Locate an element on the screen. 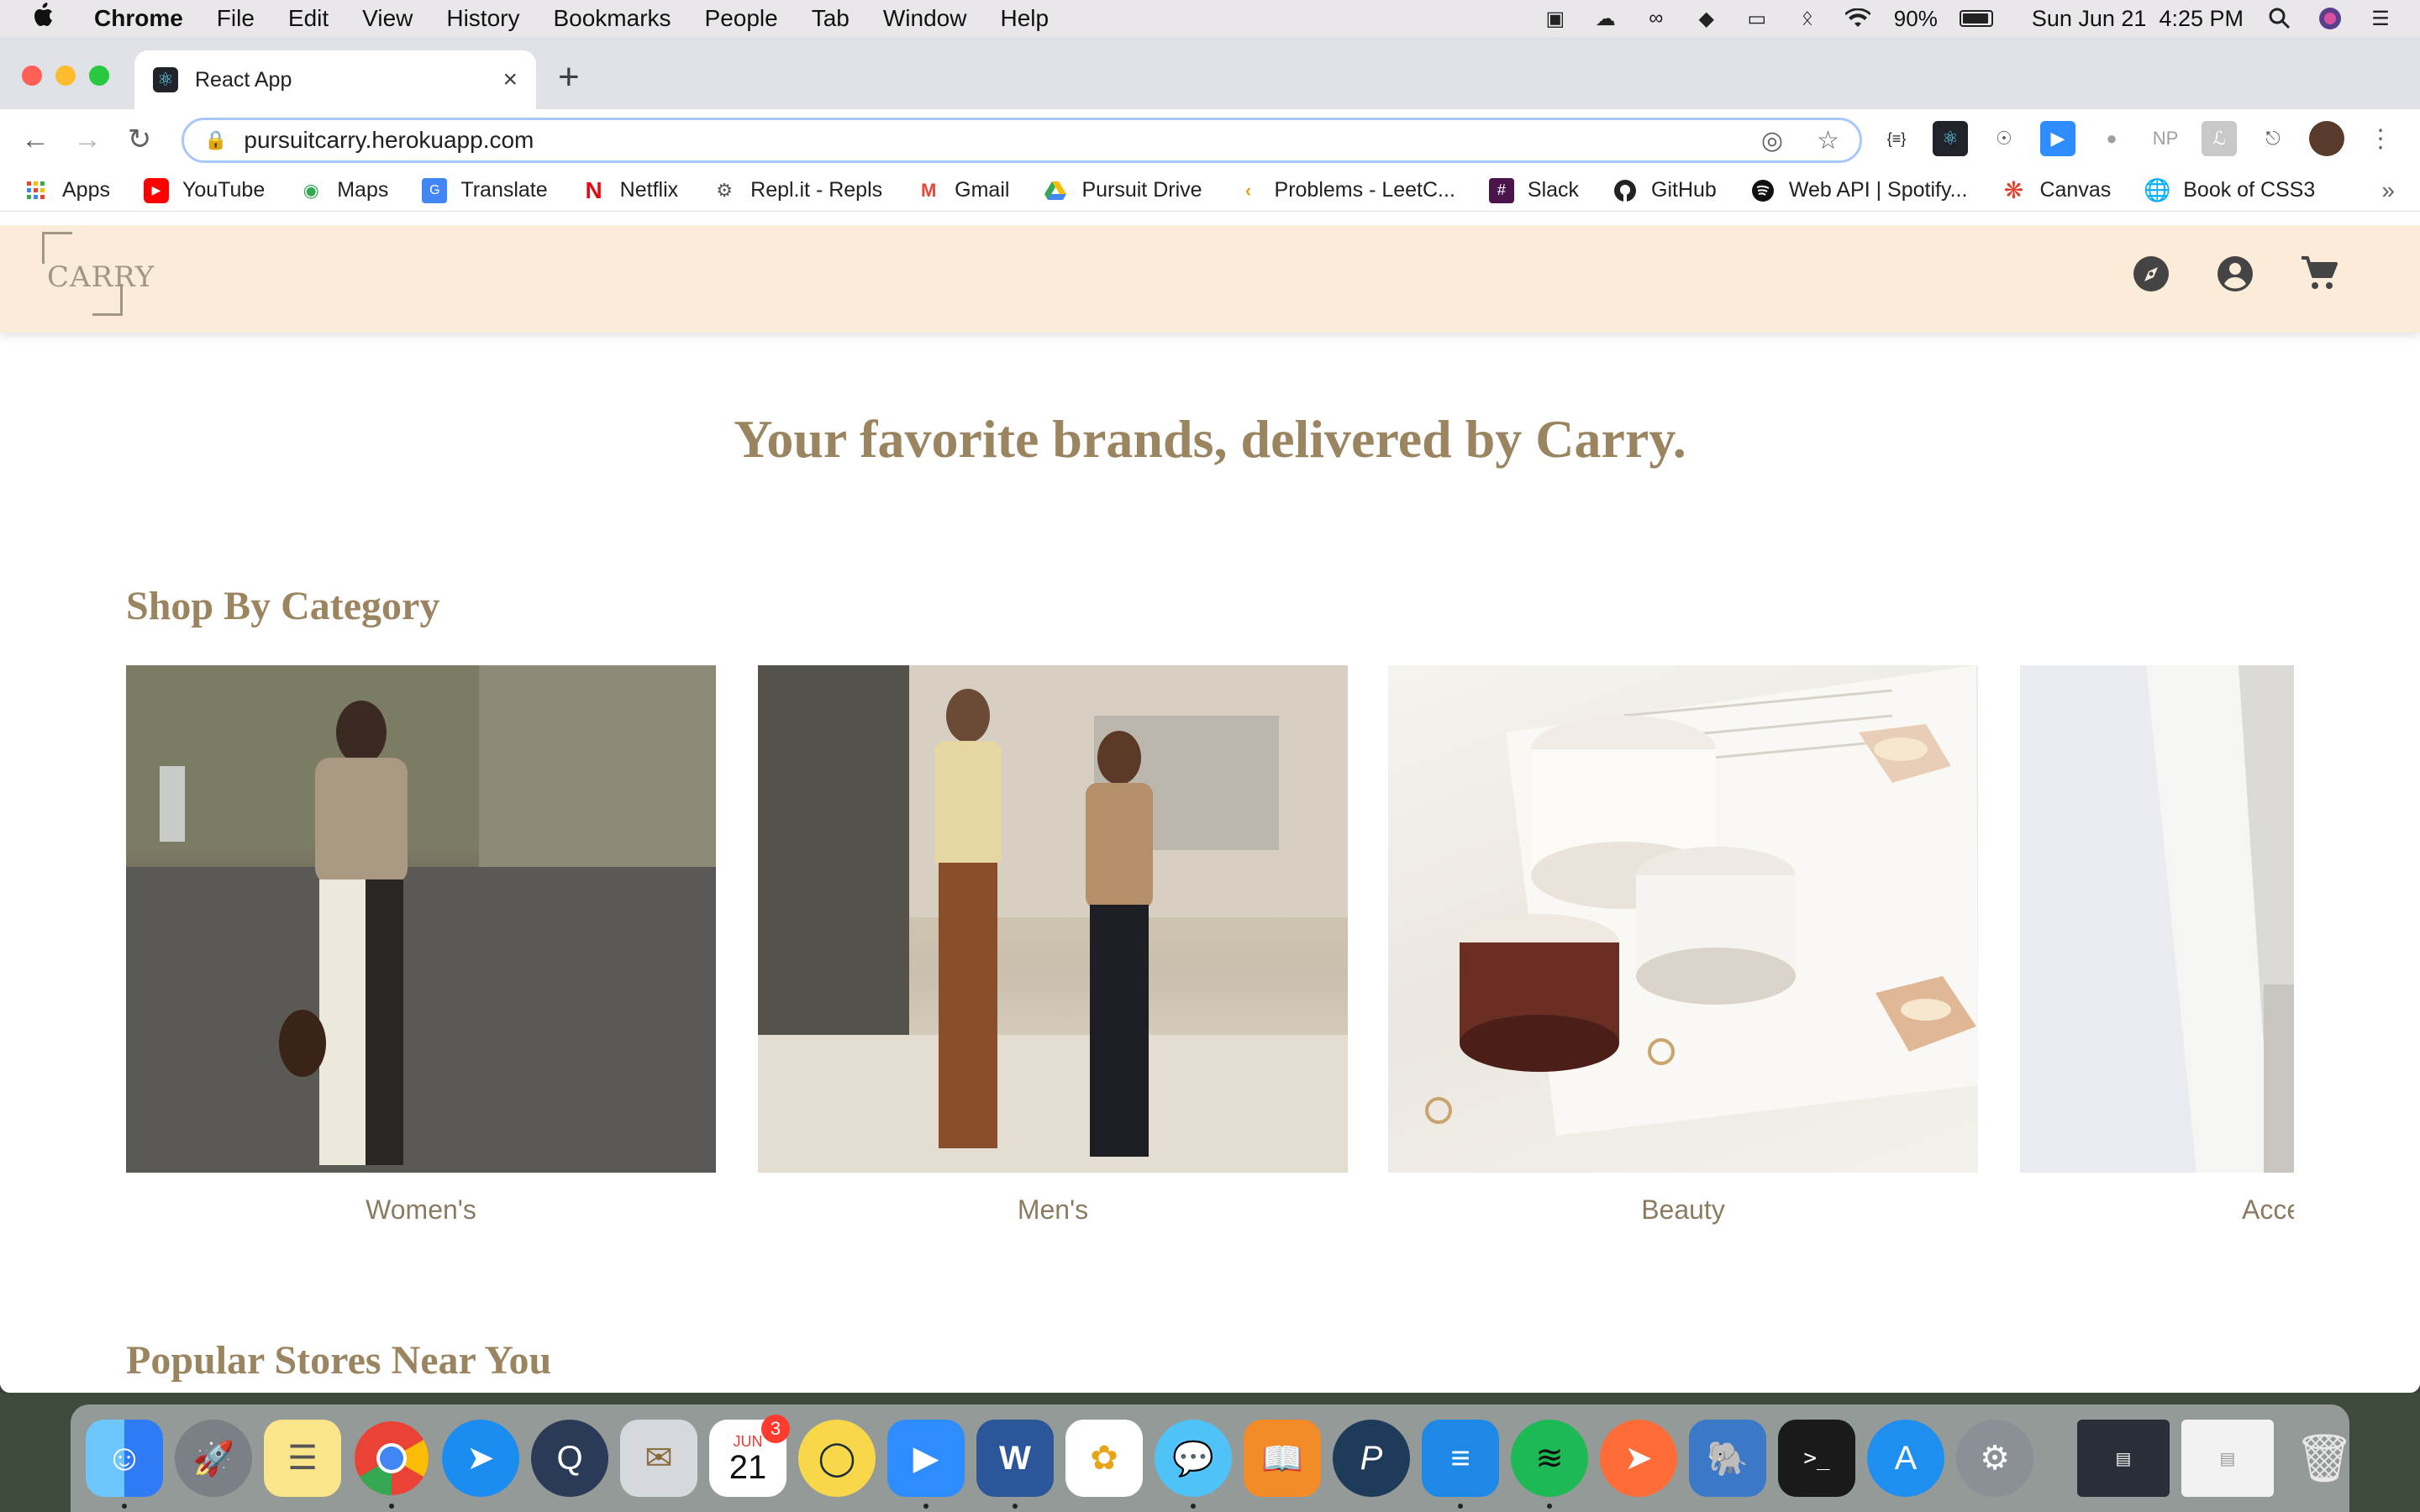  location-icon: ◎ is located at coordinates (1772, 140).